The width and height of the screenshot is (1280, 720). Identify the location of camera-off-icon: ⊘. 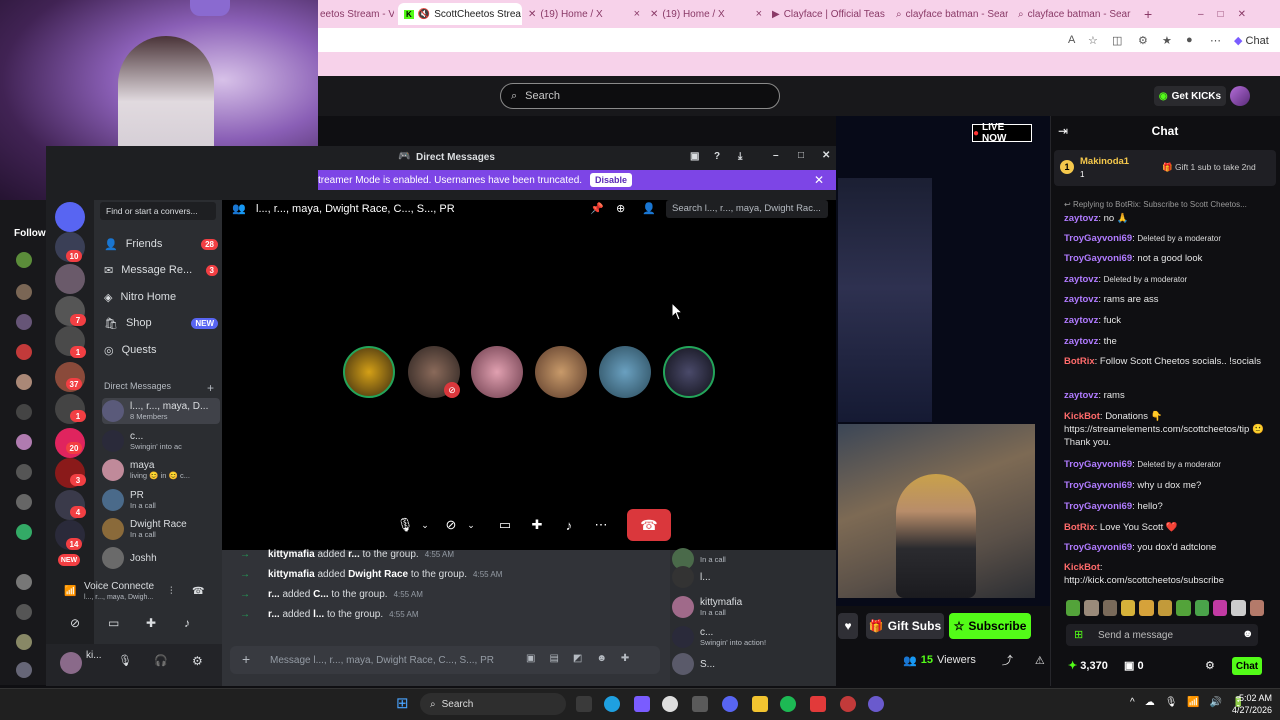
(75, 623).